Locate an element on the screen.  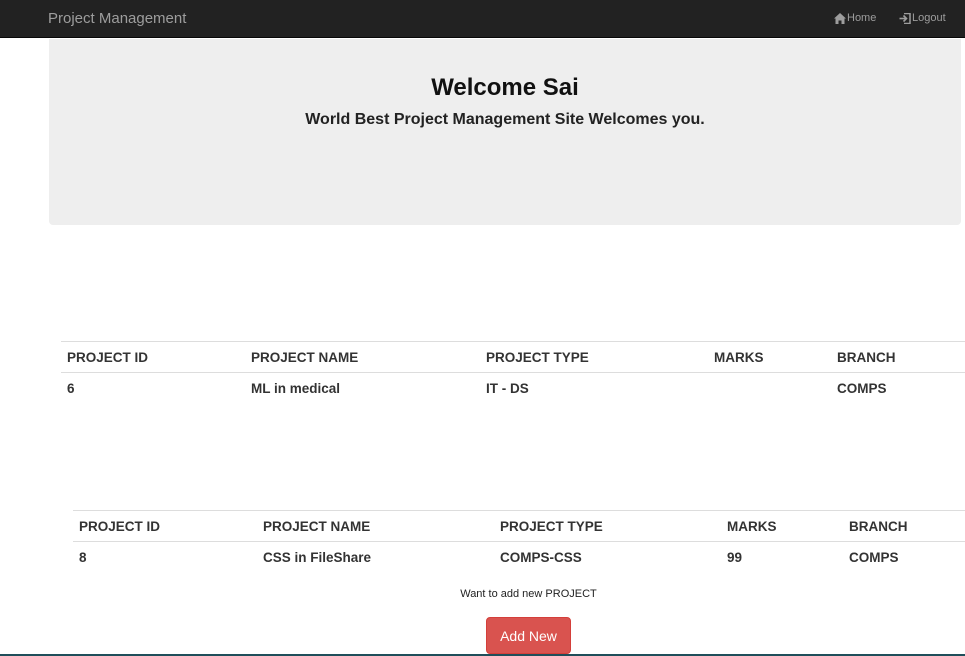
nav-home-label: Home is located at coordinates (862, 18).